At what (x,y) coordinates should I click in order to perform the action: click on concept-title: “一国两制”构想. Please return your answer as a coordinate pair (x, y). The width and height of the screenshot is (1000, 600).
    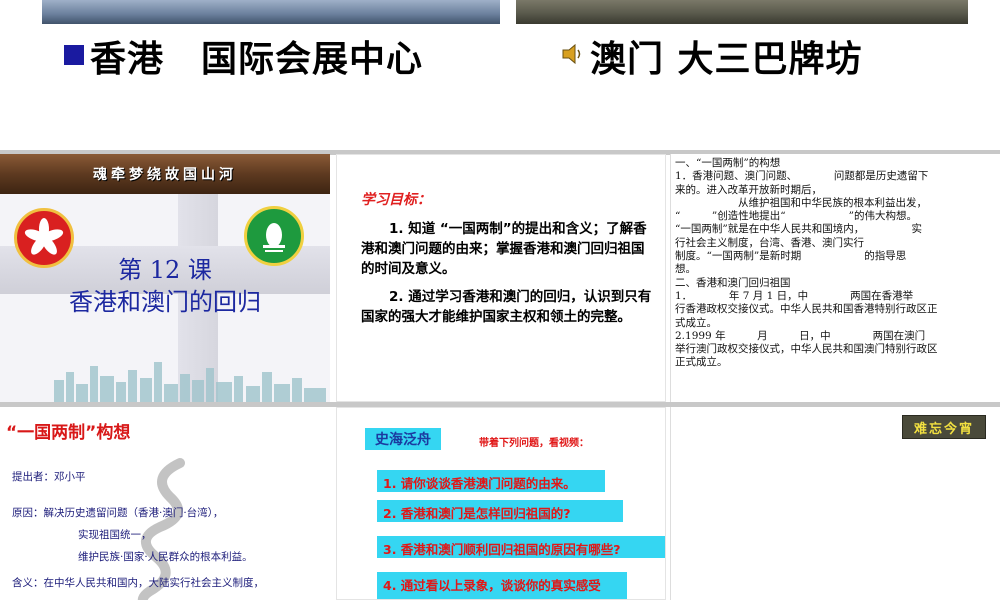
    Looking at the image, I should click on (68, 433).